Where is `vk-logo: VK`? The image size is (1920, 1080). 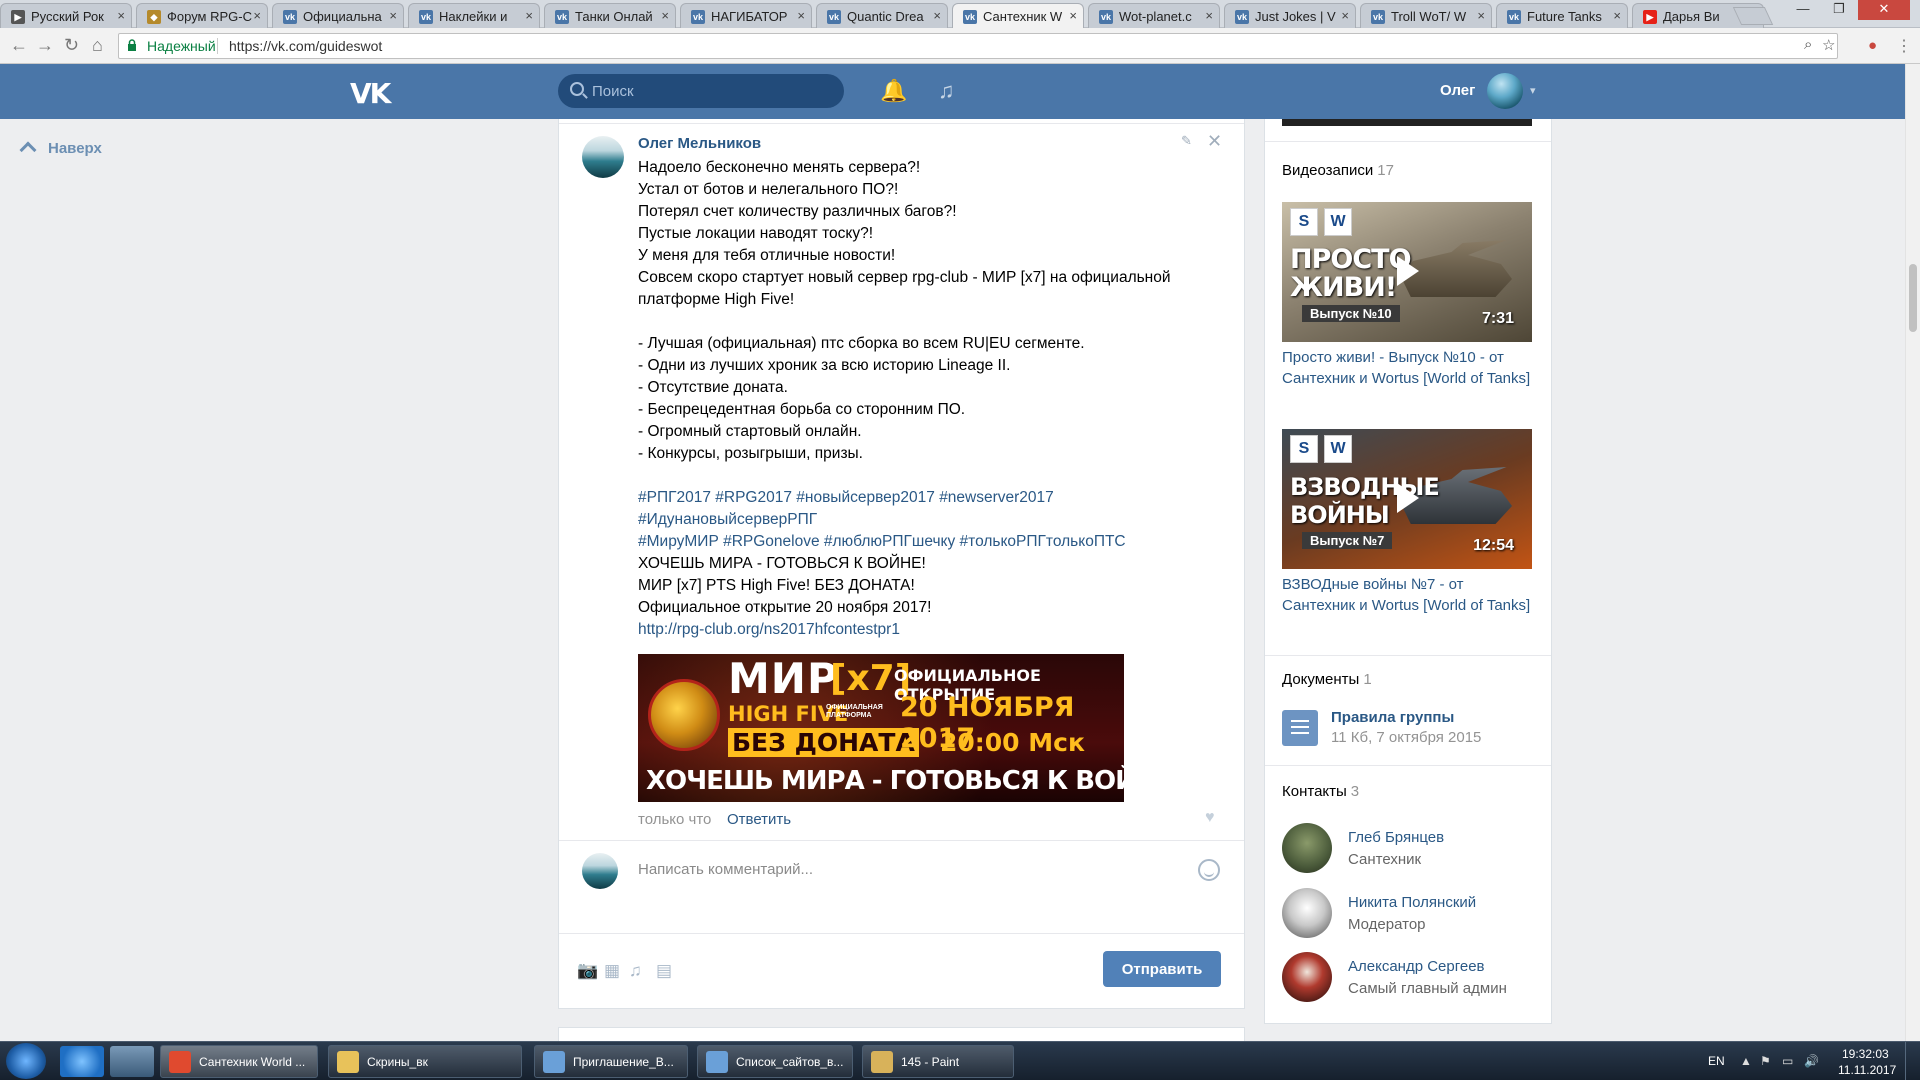 vk-logo: VK is located at coordinates (370, 93).